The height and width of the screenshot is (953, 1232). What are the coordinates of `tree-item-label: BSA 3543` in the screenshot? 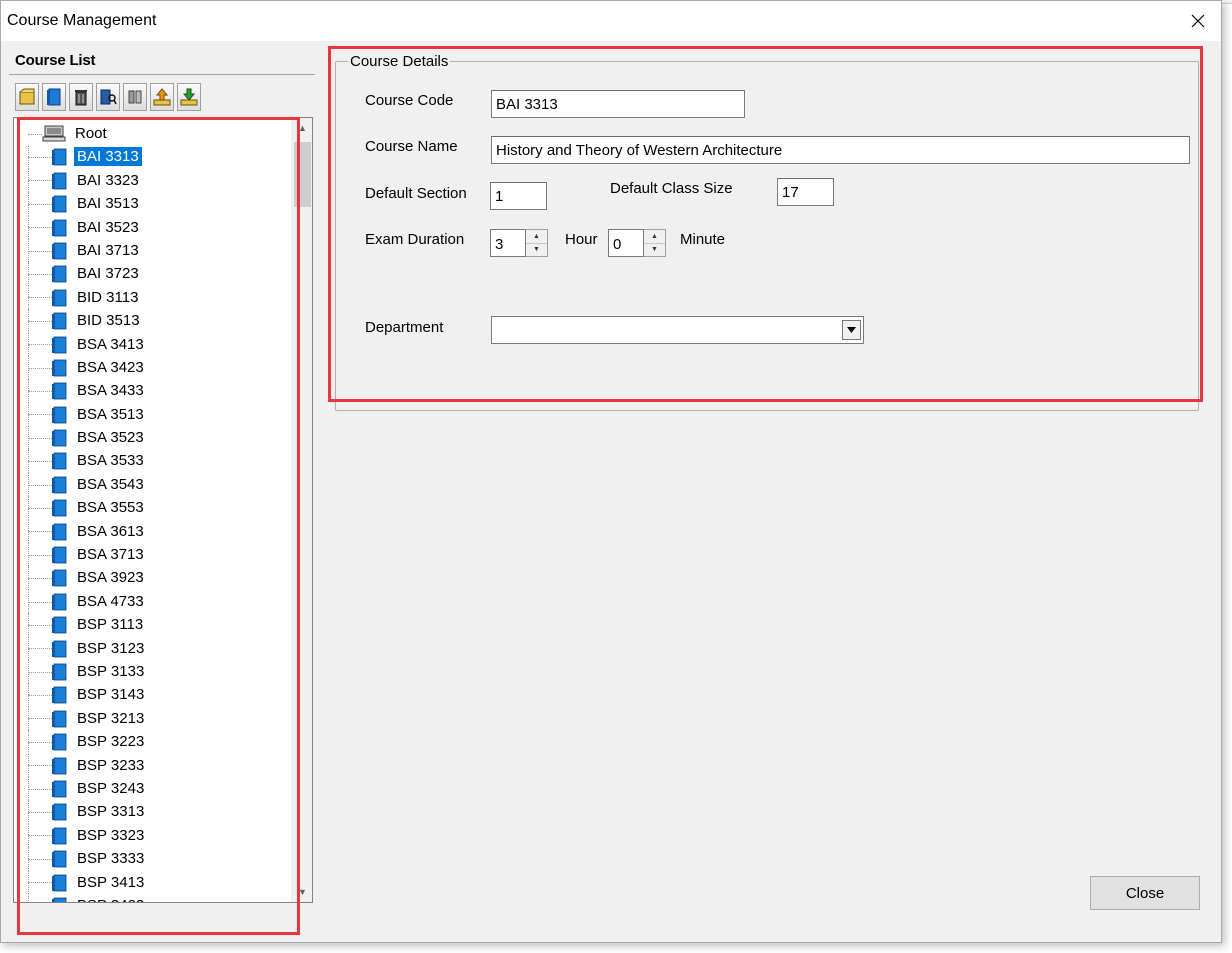 It's located at (110, 484).